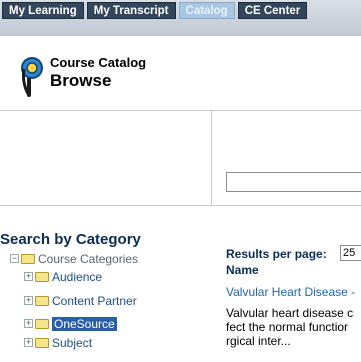 This screenshot has width=361, height=362. Describe the element at coordinates (206, 10) in the screenshot. I see `tab-catalog: Catalog` at that location.